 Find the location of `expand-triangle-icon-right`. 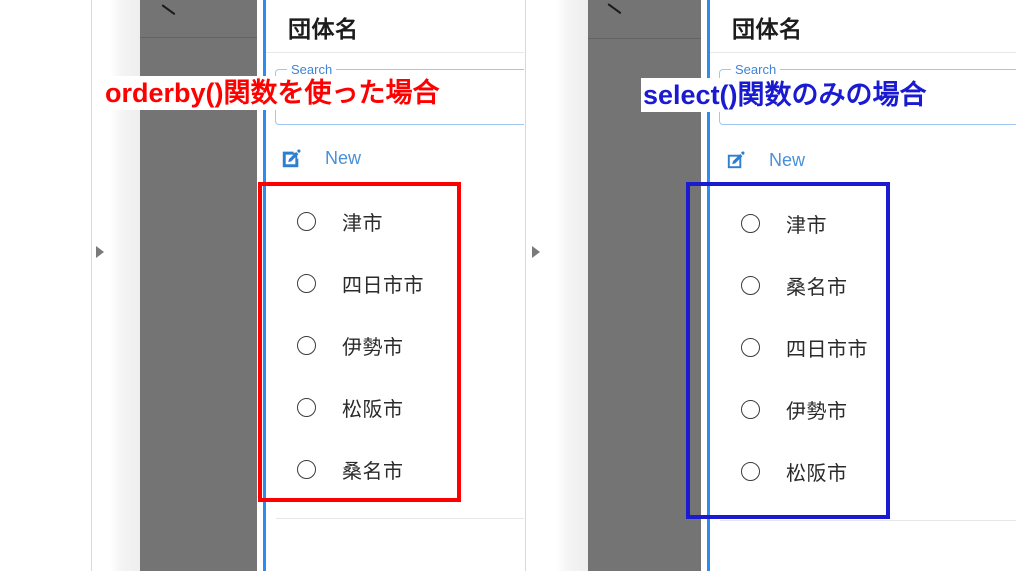

expand-triangle-icon-right is located at coordinates (536, 252).